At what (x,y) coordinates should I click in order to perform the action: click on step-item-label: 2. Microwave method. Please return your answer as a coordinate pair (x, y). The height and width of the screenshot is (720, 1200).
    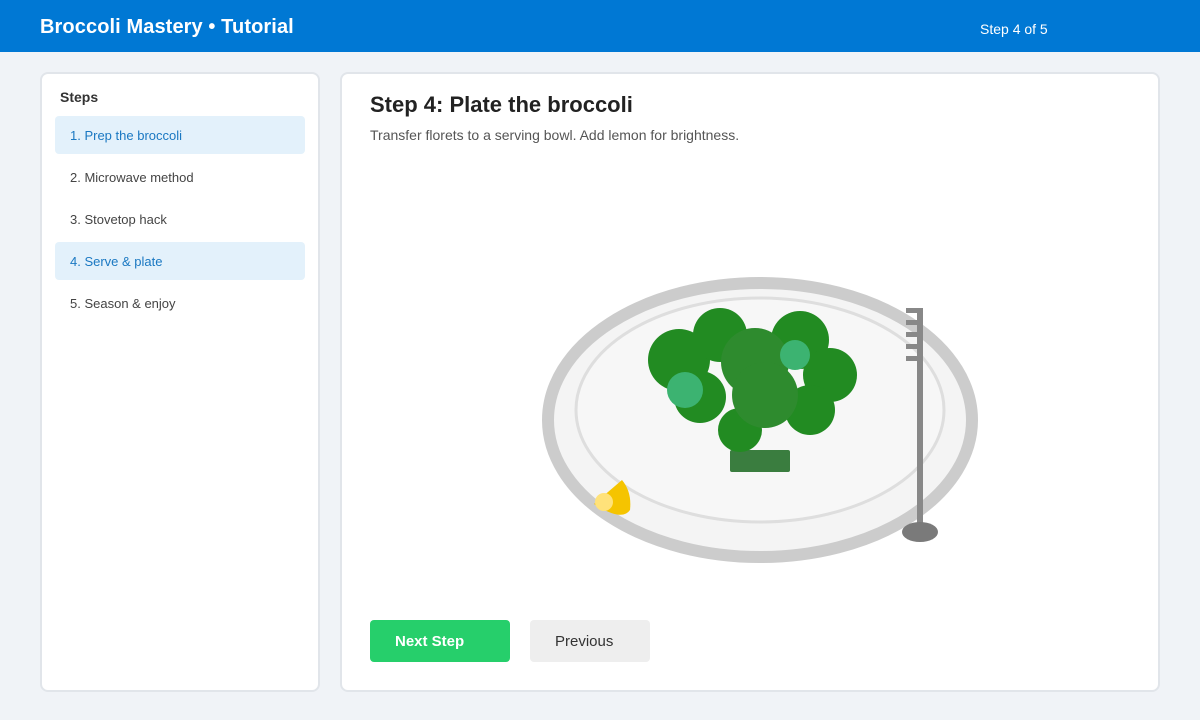
    Looking at the image, I should click on (132, 177).